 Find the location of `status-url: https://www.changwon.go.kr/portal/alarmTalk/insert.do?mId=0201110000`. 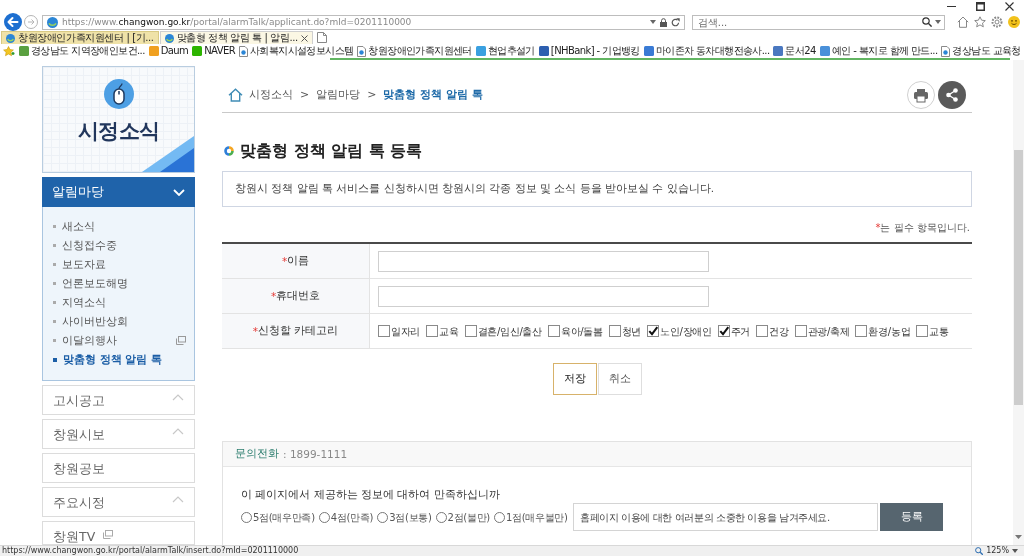

status-url: https://www.changwon.go.kr/portal/alarmTalk/insert.do?mId=0201110000 is located at coordinates (150, 551).